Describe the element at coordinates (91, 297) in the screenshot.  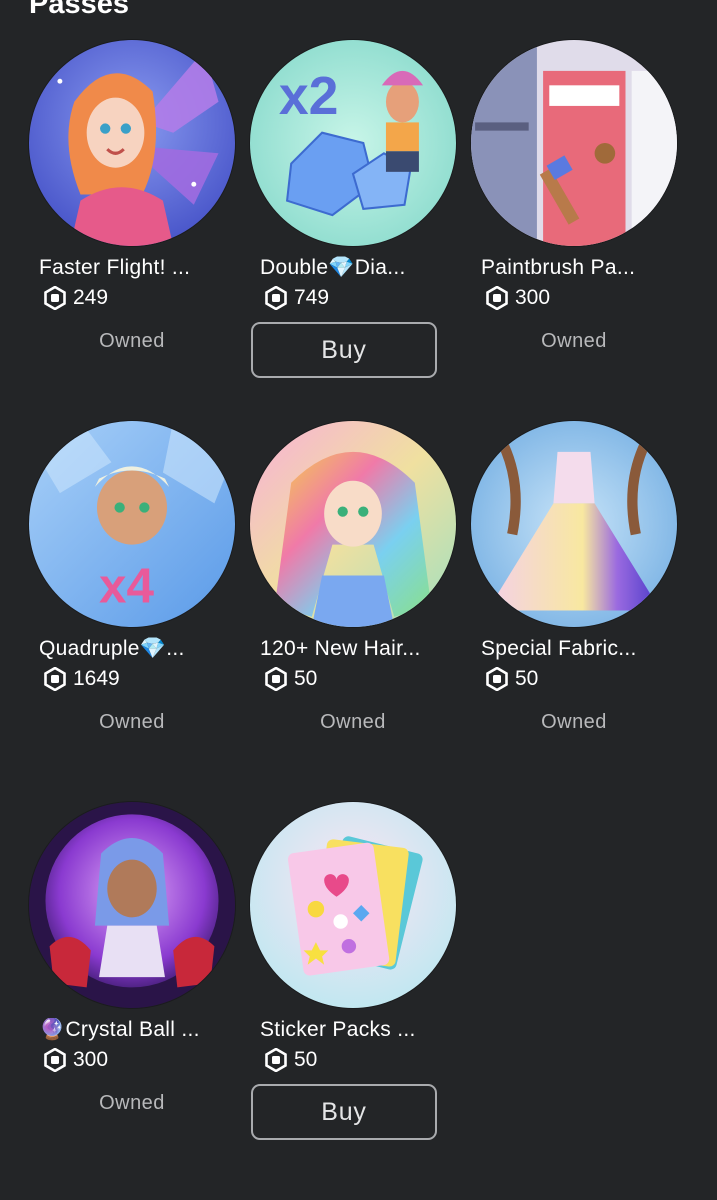
I see `pass-price-value: 249` at that location.